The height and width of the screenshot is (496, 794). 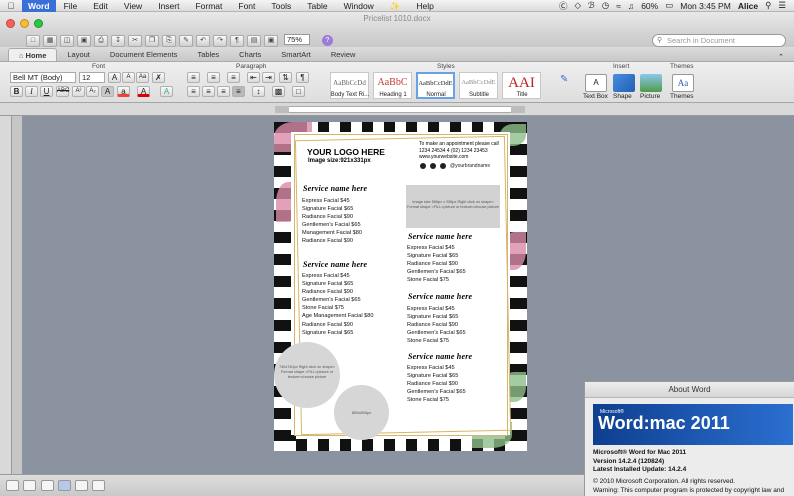 I want to click on format-painter-icon: ✎, so click(x=186, y=41).